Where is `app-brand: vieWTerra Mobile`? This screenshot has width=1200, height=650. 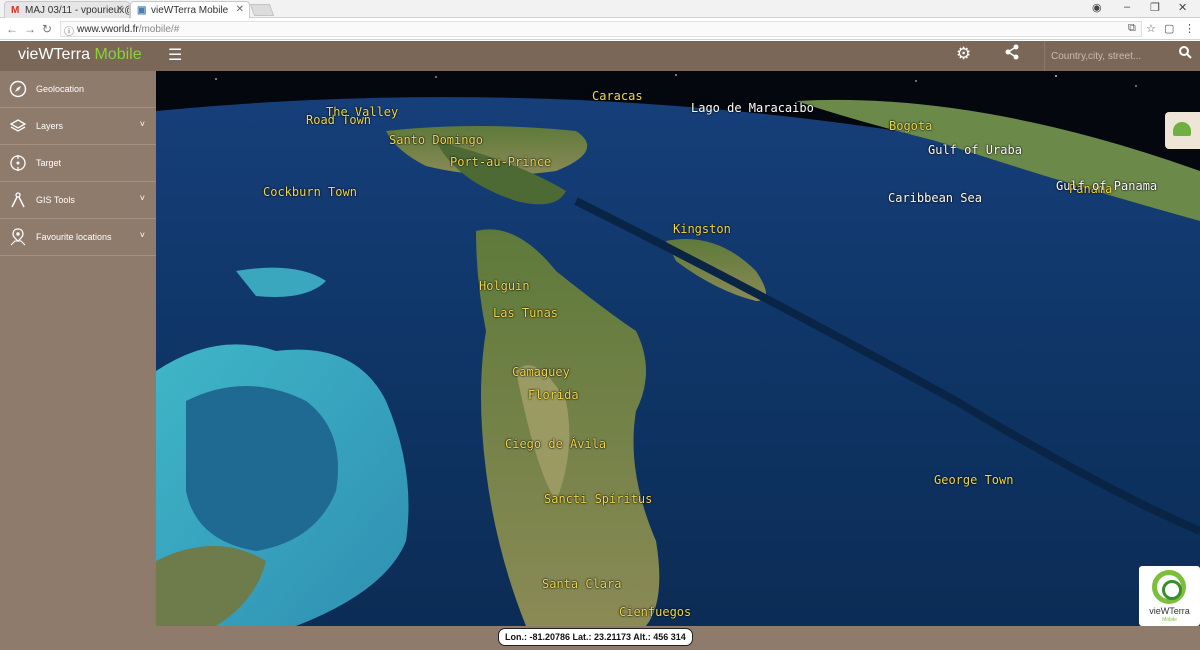 app-brand: vieWTerra Mobile is located at coordinates (80, 55).